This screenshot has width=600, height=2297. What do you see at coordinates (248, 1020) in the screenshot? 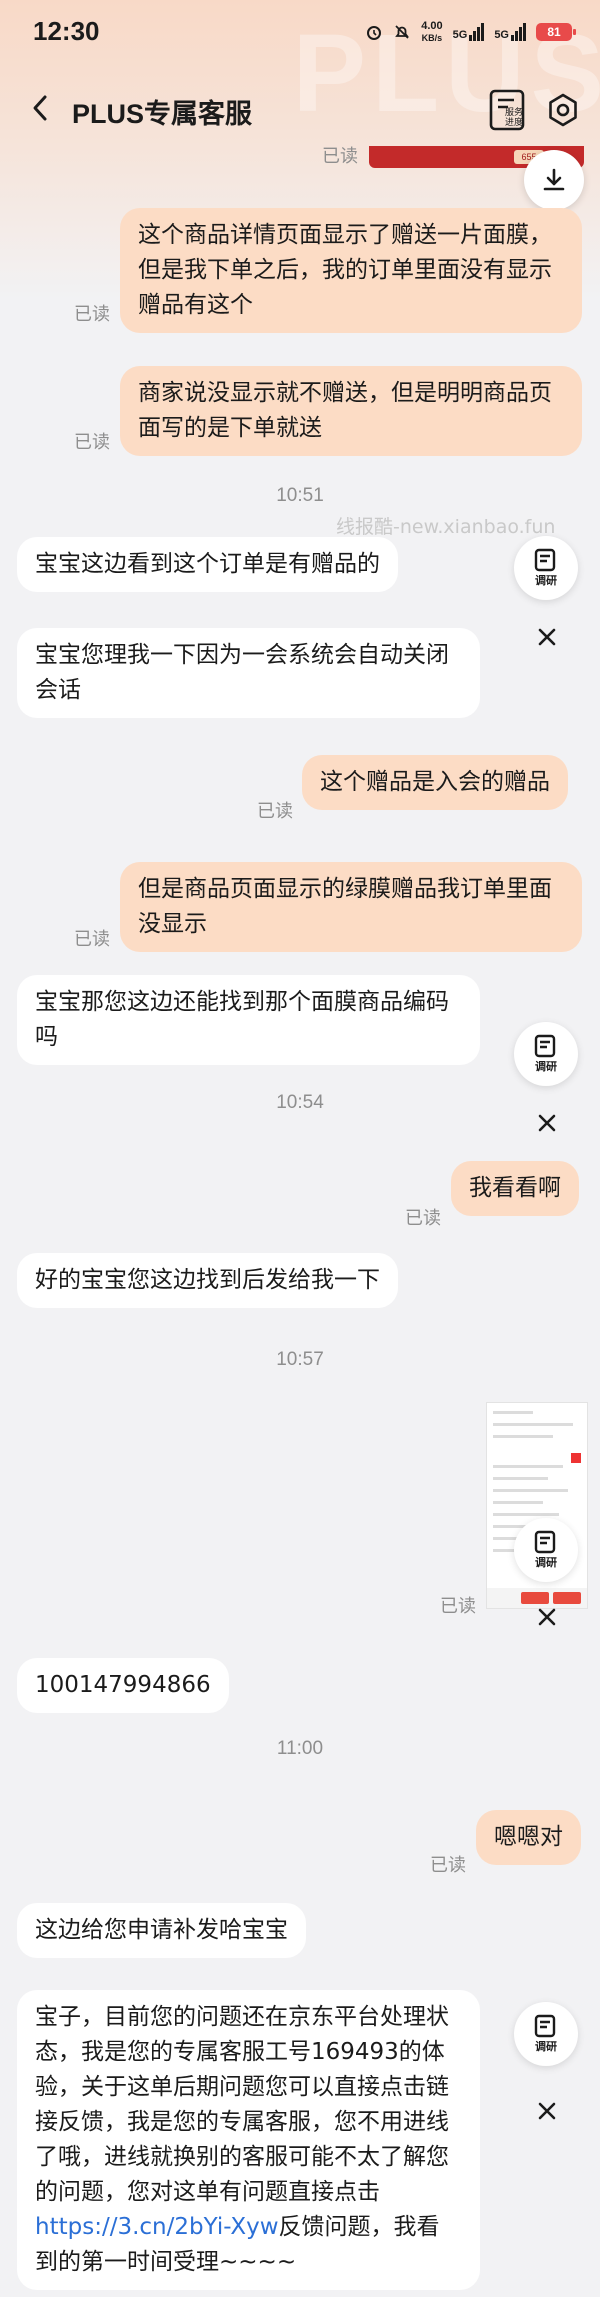
I see `chat-bubble-agent: 宝宝那您这边还能找到那个面膜商品编码吗` at bounding box center [248, 1020].